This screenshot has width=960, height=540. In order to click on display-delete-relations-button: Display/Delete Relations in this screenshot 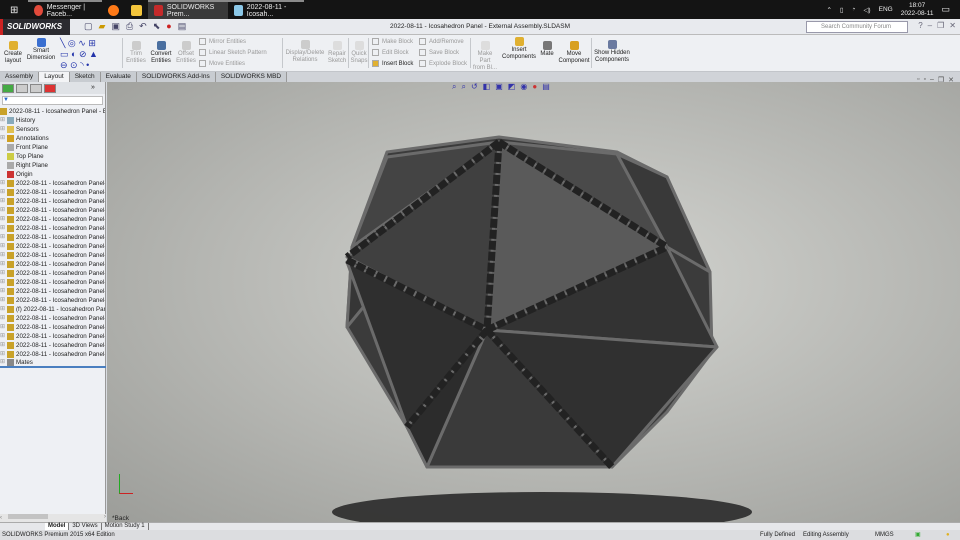, I will do `click(305, 52)`.